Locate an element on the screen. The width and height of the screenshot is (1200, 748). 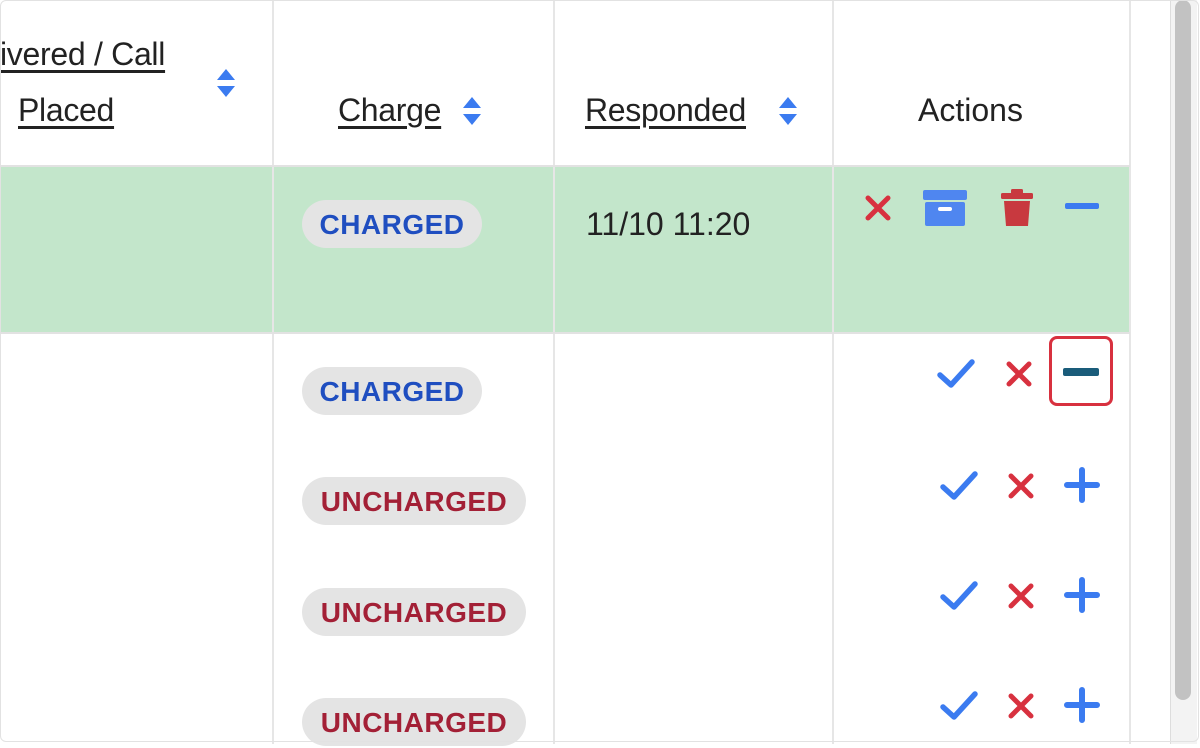
archive-icon is located at coordinates (945, 208).